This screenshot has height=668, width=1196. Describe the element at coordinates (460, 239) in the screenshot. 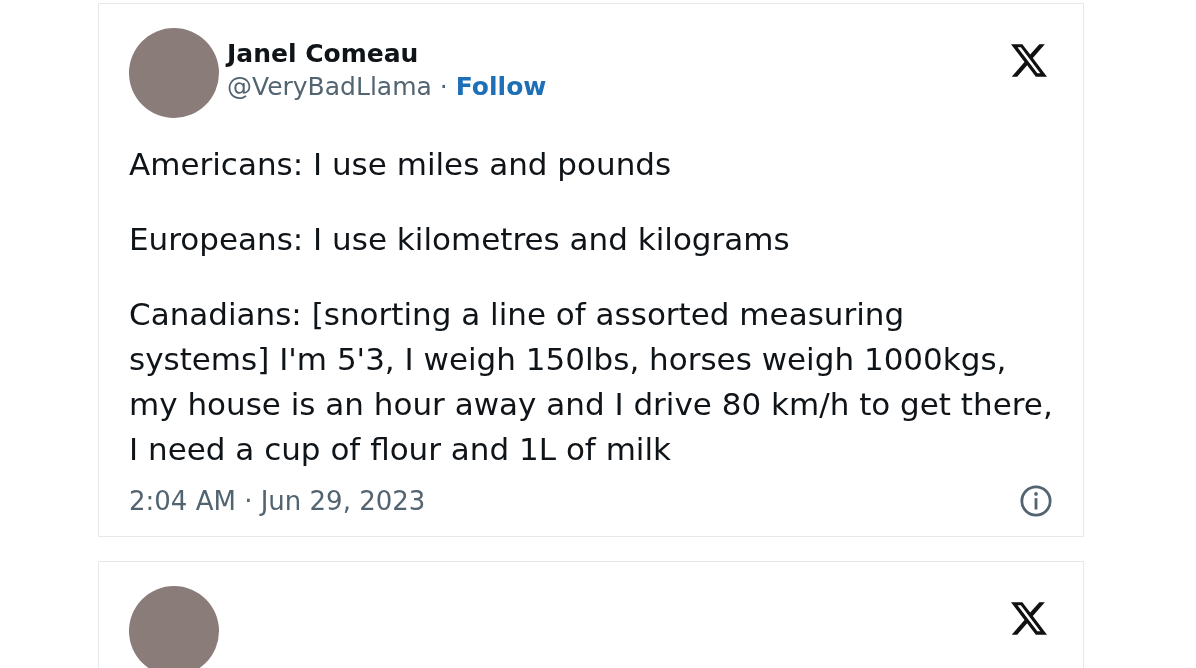

I see `tweet-text: Europeans: I use kilometres and kilograms` at that location.